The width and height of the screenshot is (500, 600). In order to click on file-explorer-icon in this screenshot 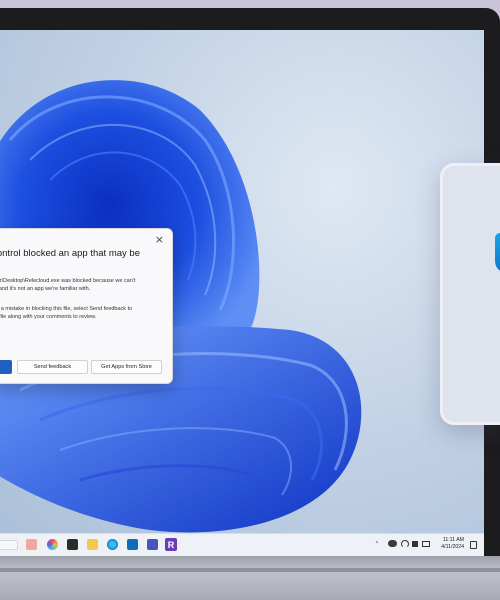, I will do `click(92, 544)`.